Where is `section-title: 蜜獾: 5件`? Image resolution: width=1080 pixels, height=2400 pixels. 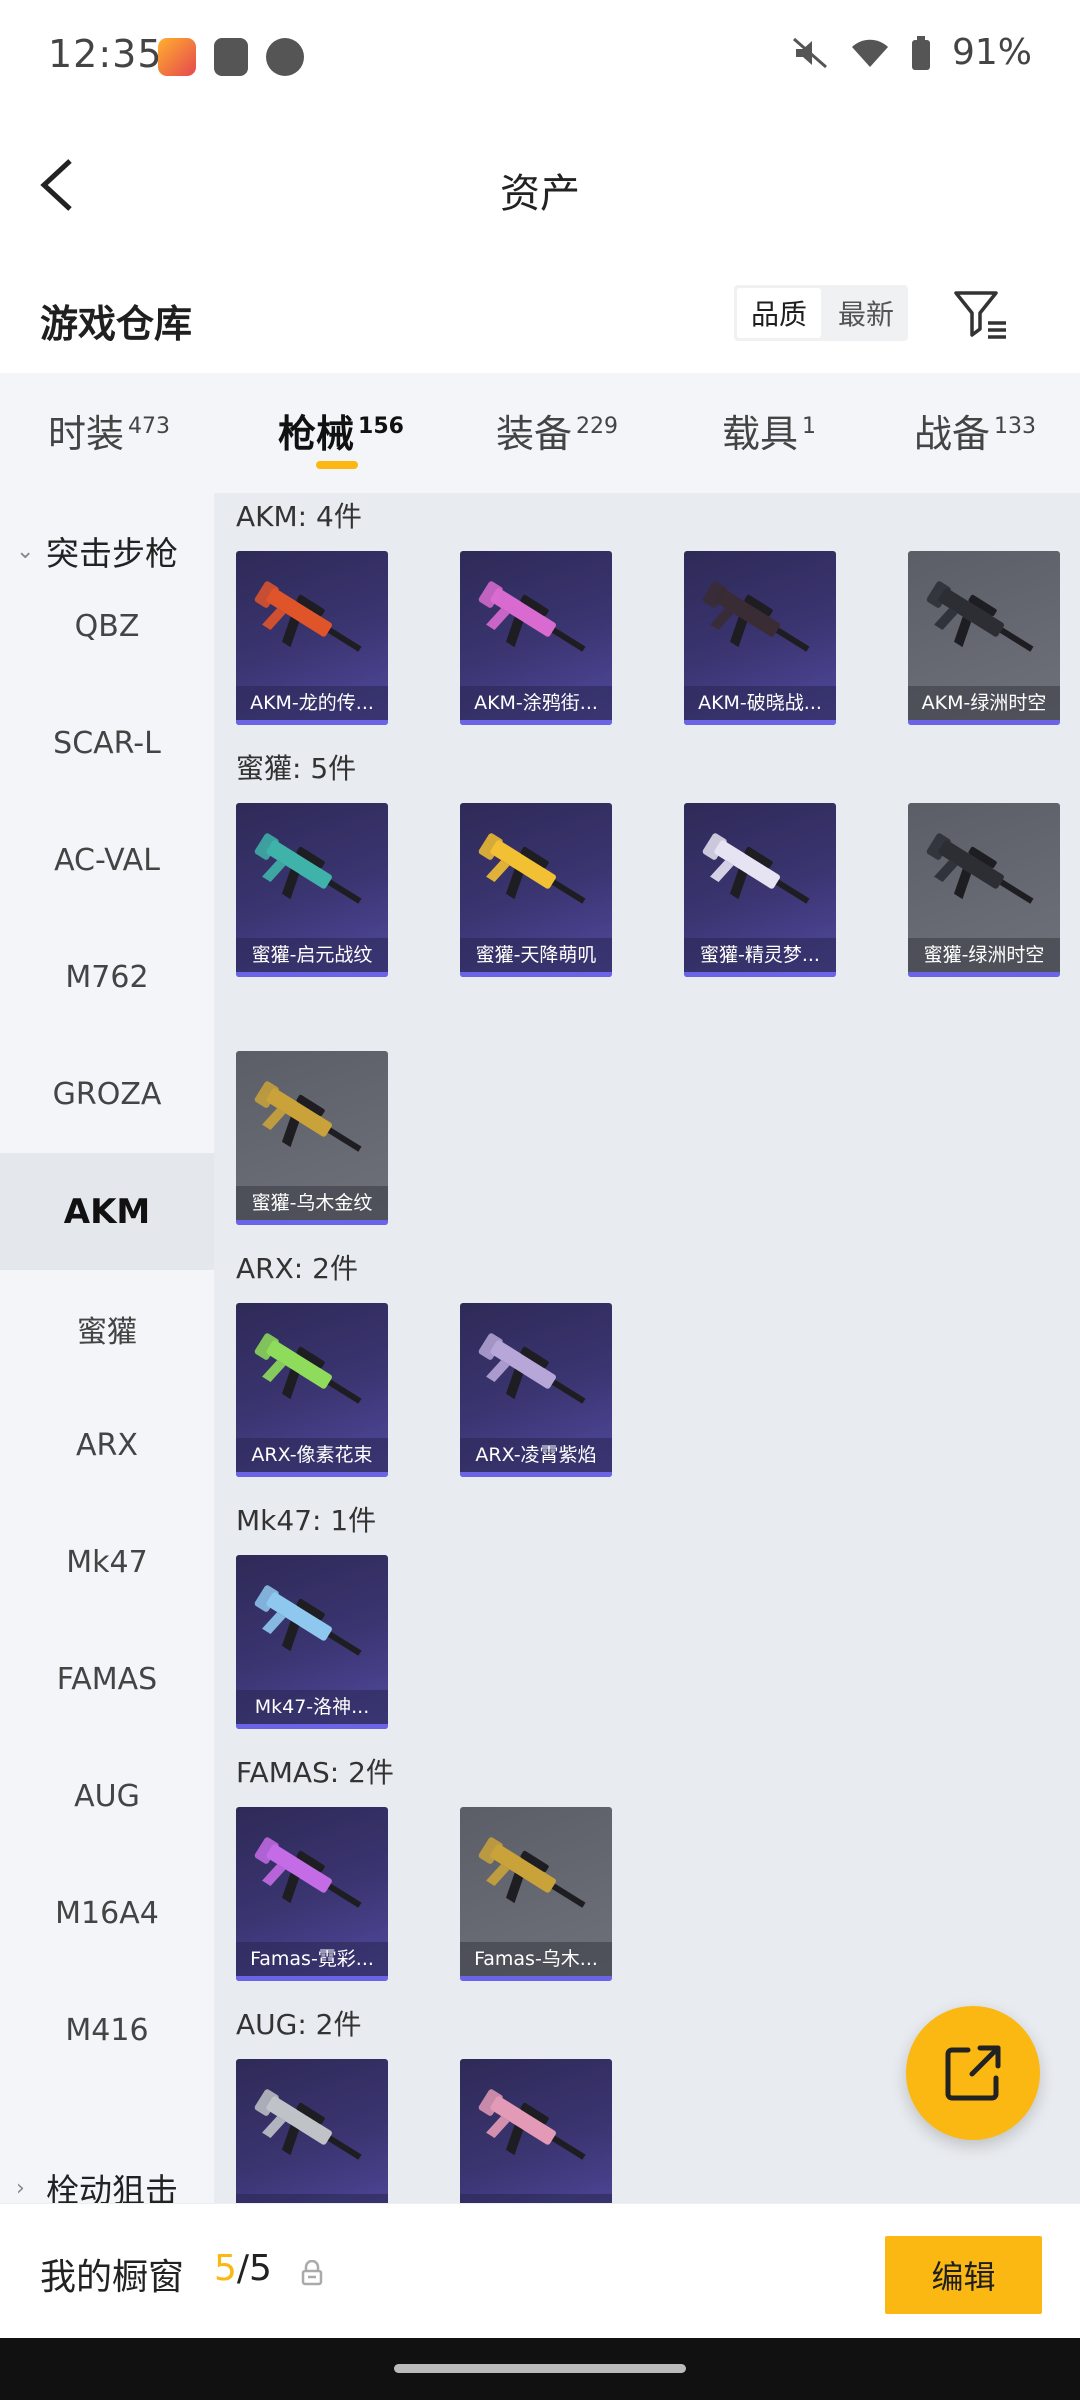 section-title: 蜜獾: 5件 is located at coordinates (296, 768).